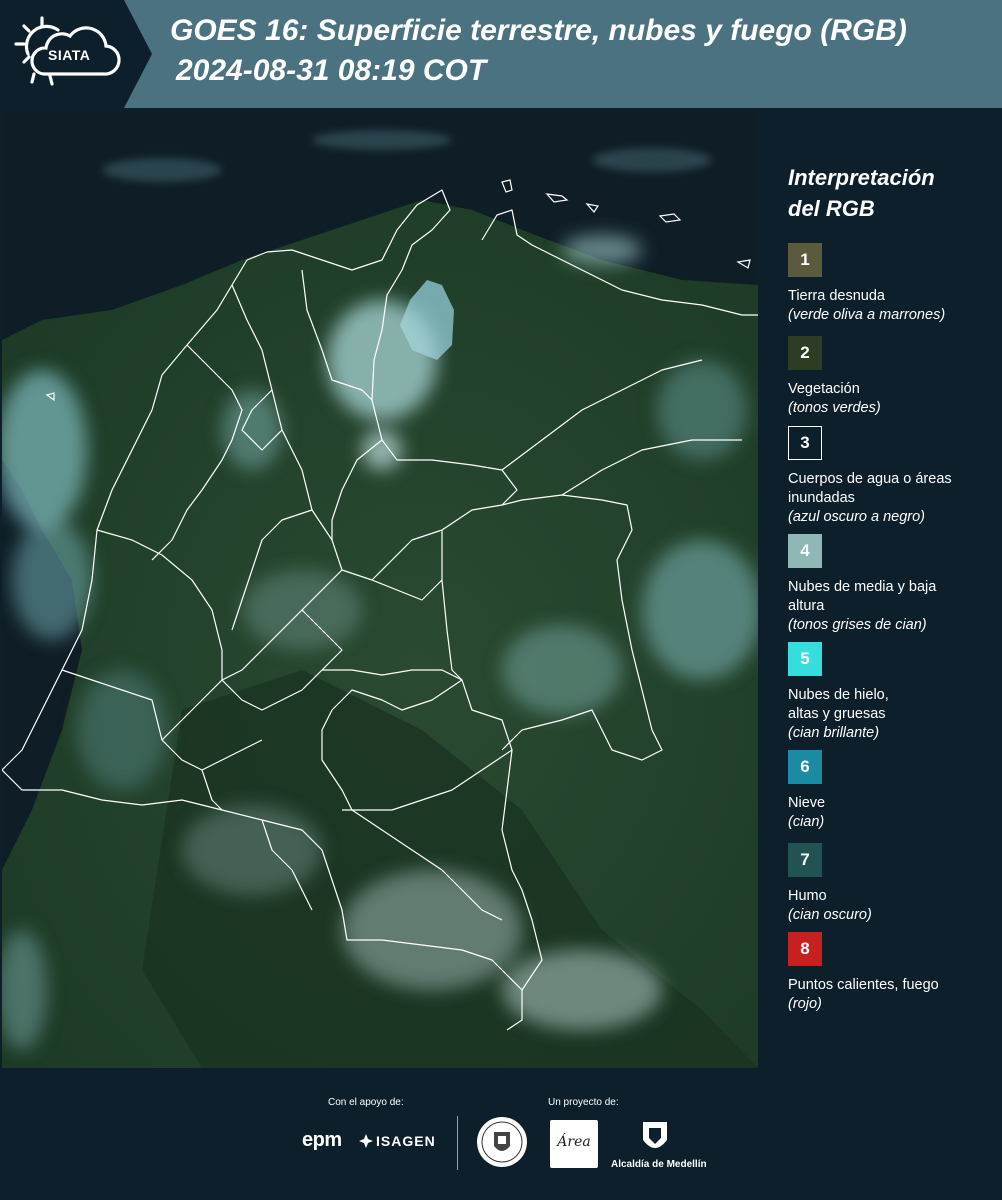  Describe the element at coordinates (861, 177) in the screenshot. I see `legend-title-line1: Interpretación` at that location.